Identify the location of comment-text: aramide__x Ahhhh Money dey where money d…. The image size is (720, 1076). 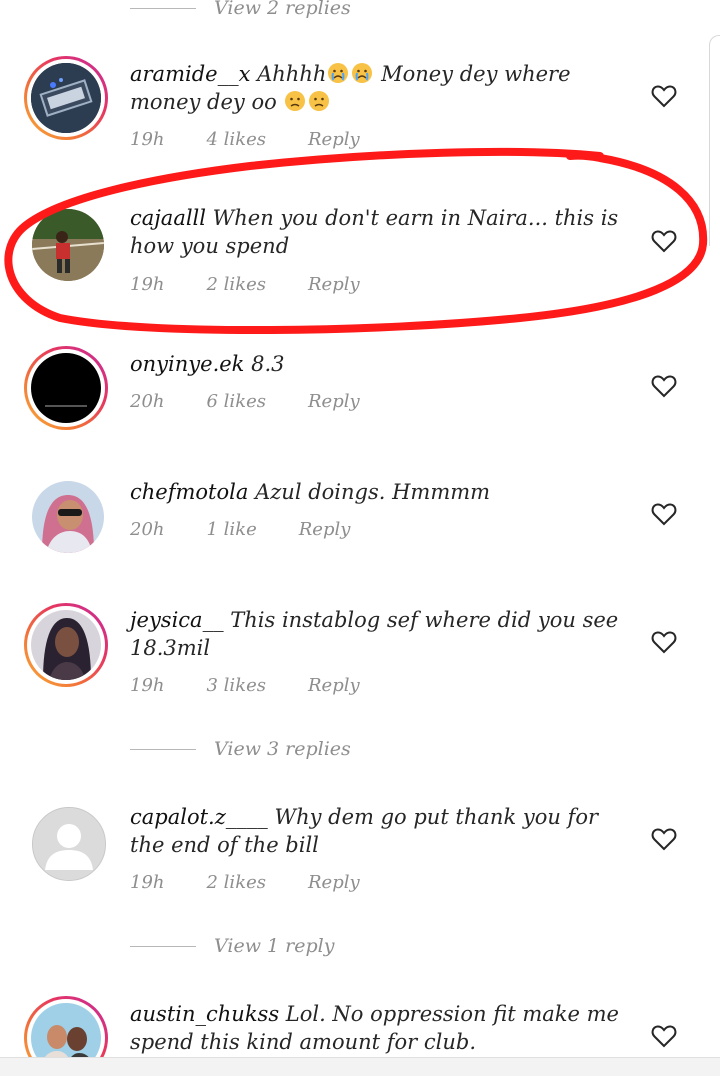
(382, 88).